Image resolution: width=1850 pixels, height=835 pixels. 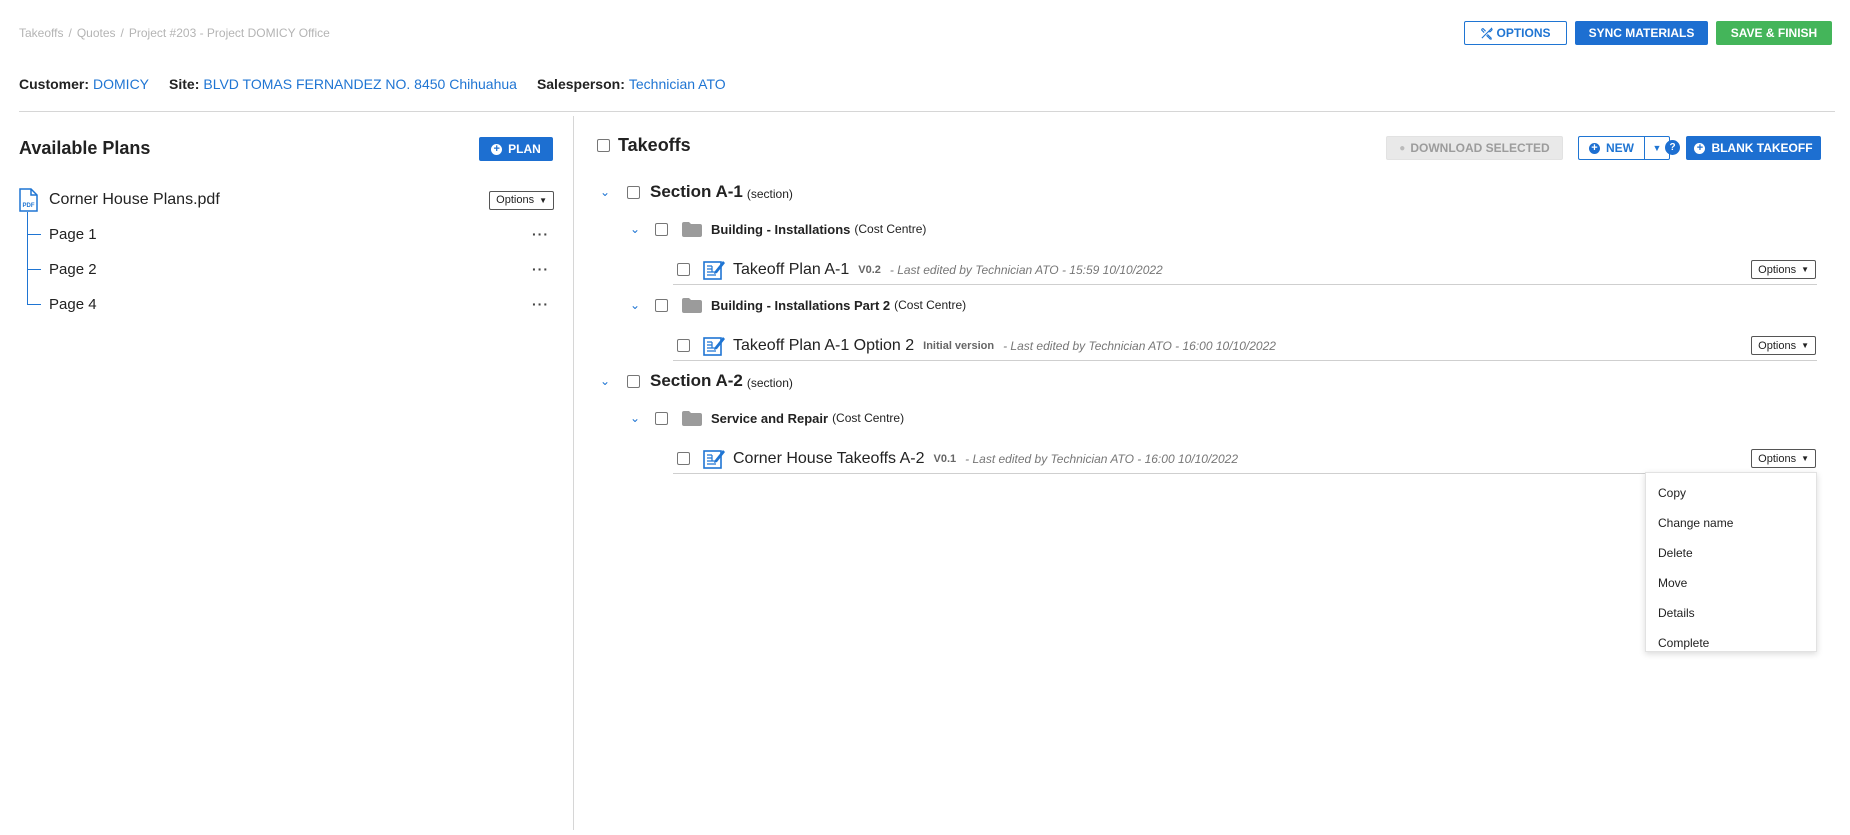 I want to click on cost-centre-name: Service and Repair, so click(x=770, y=418).